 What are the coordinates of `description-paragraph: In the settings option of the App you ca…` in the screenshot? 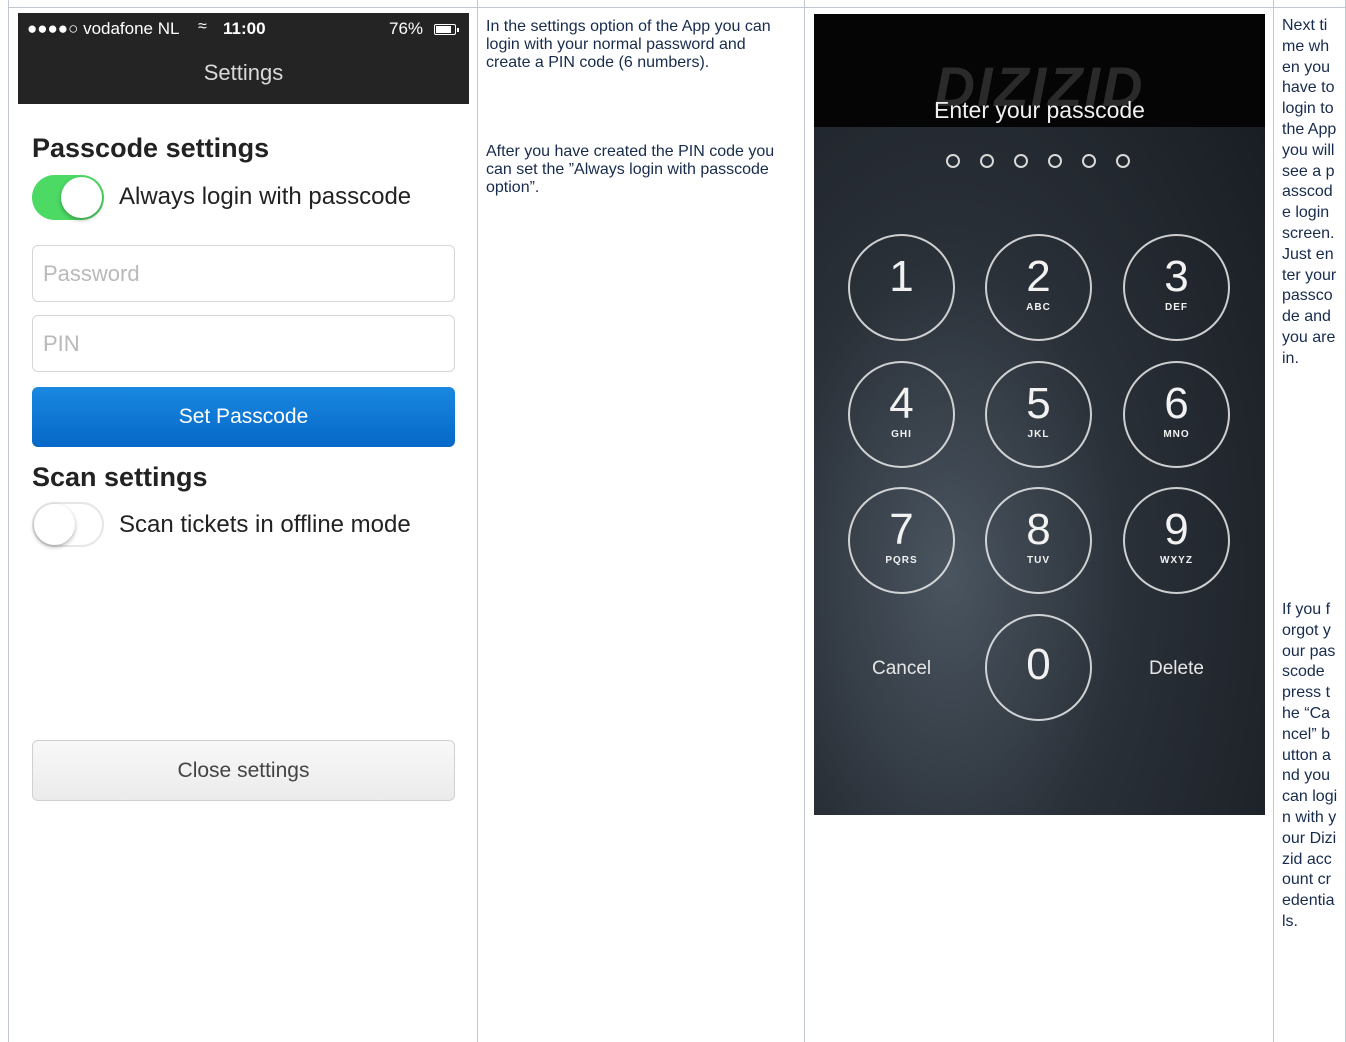 It's located at (628, 44).